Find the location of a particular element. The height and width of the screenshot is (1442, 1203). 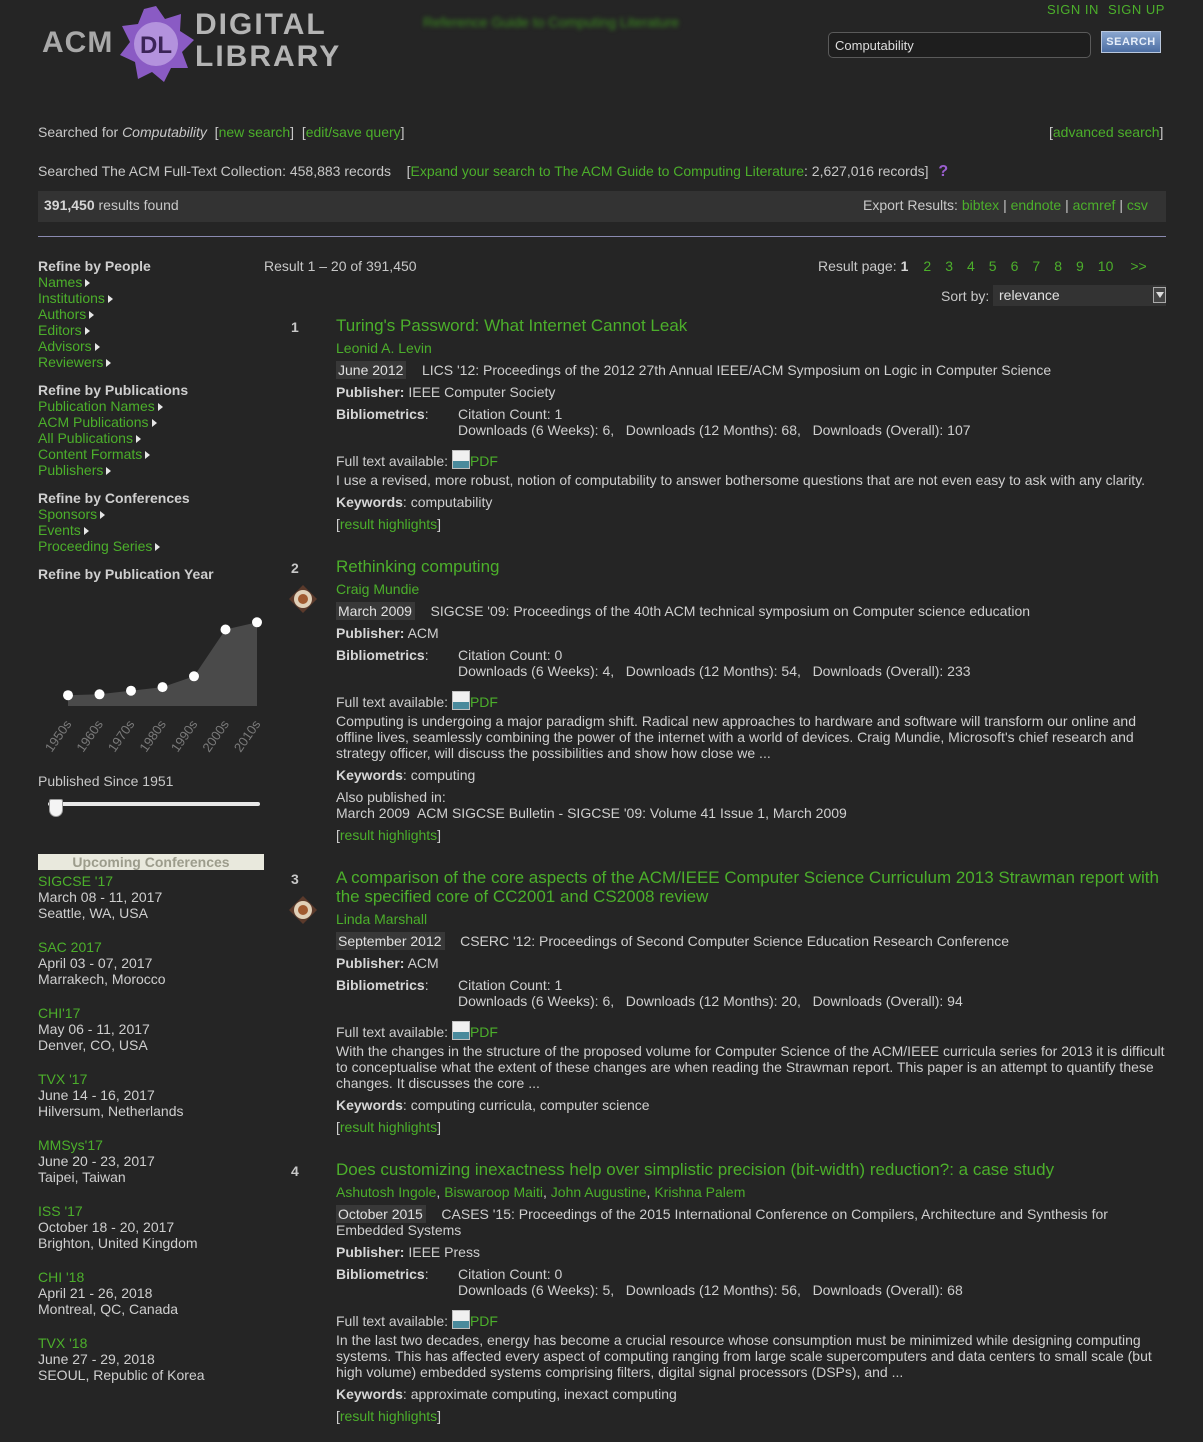

page-3-link: 3 is located at coordinates (949, 266).